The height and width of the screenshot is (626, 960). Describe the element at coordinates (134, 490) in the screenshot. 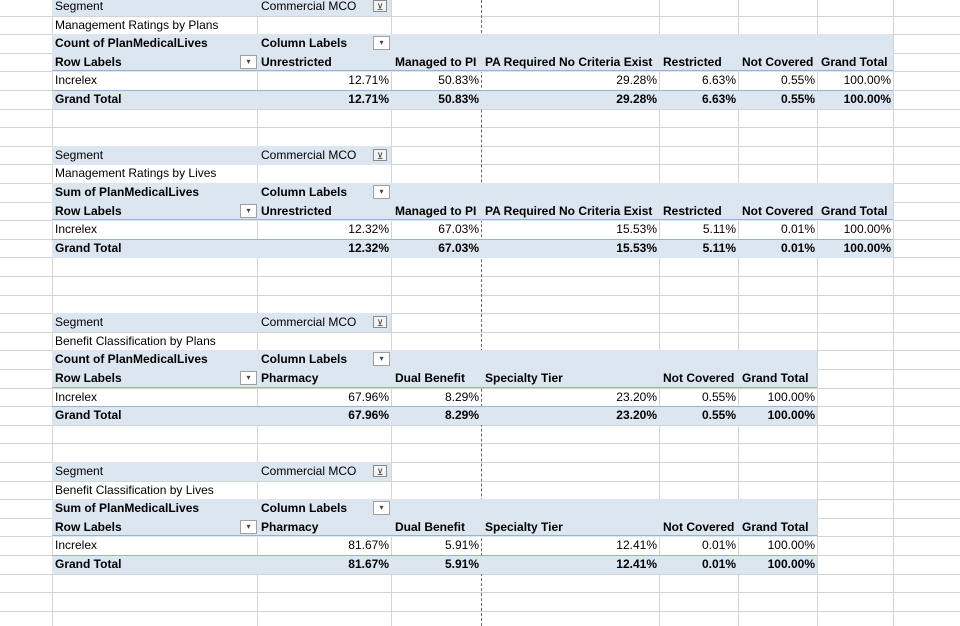

I see `pivot-title: Benefit Classification by Lives` at that location.